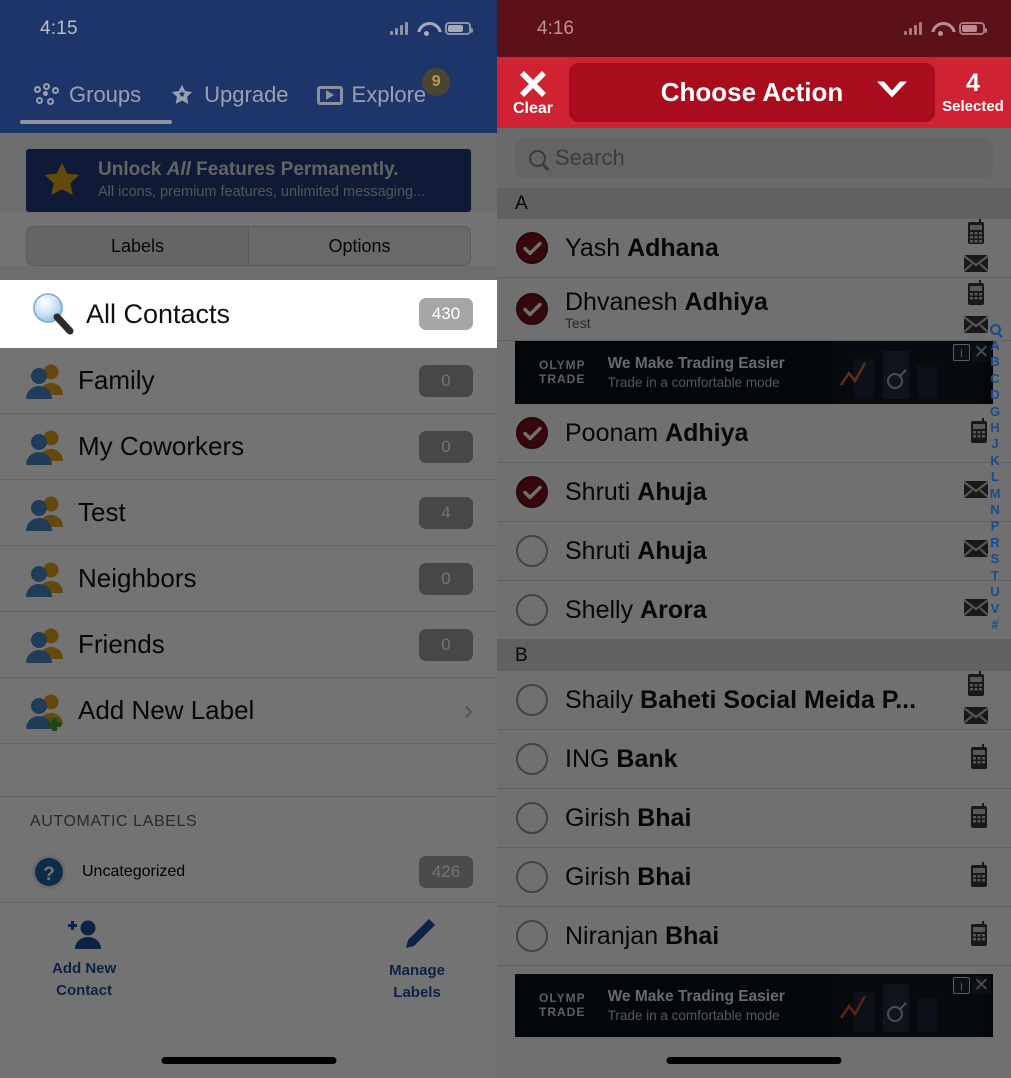 The image size is (1011, 1078). I want to click on index-letter: D, so click(994, 395).